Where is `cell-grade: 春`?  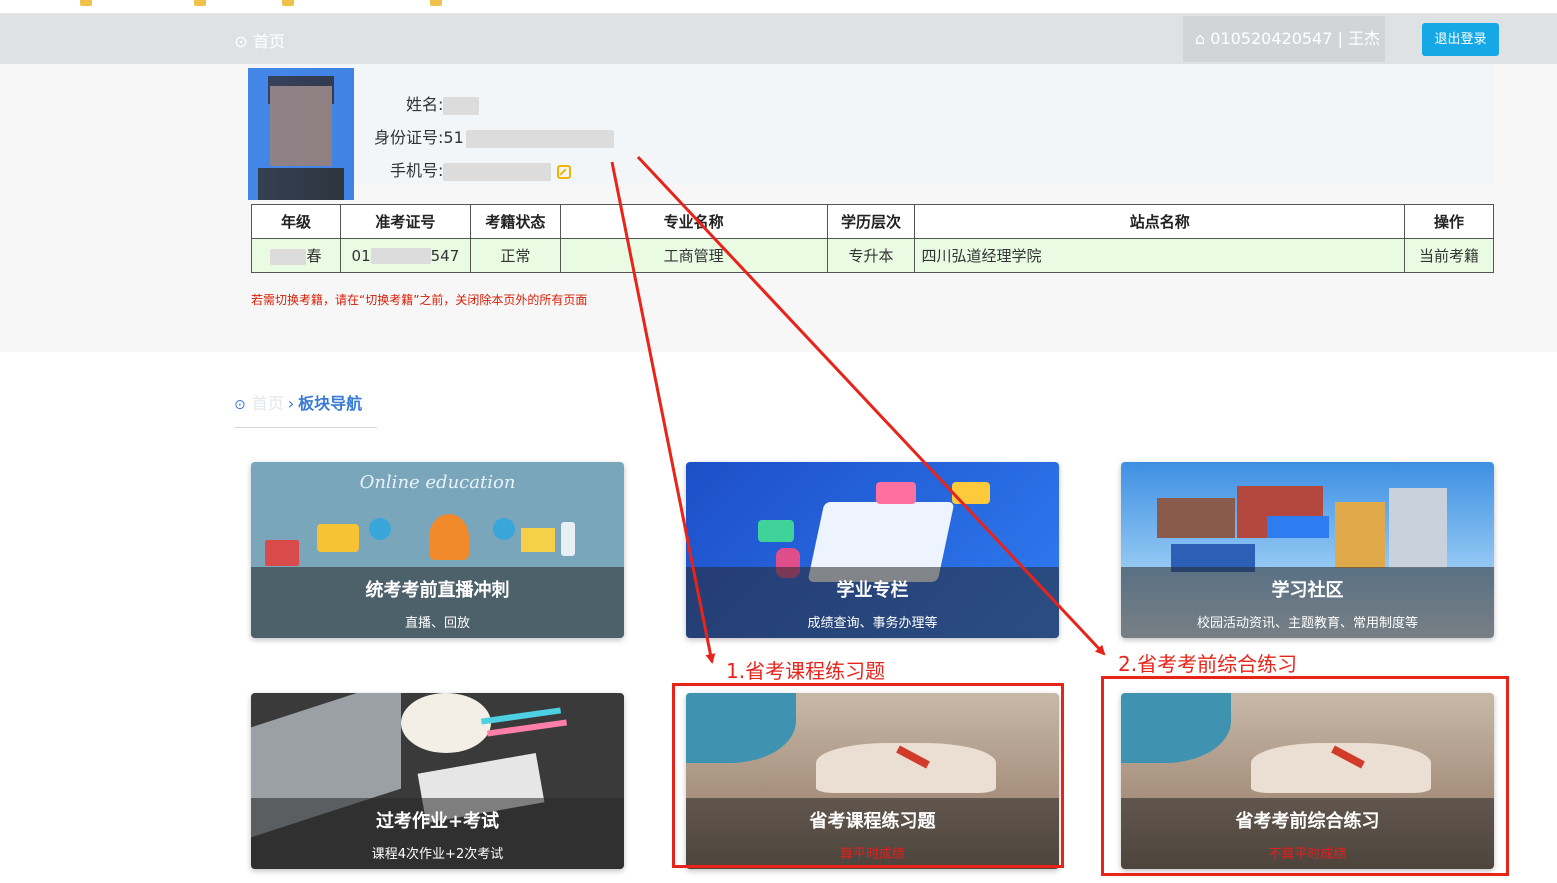
cell-grade: 春 is located at coordinates (296, 255).